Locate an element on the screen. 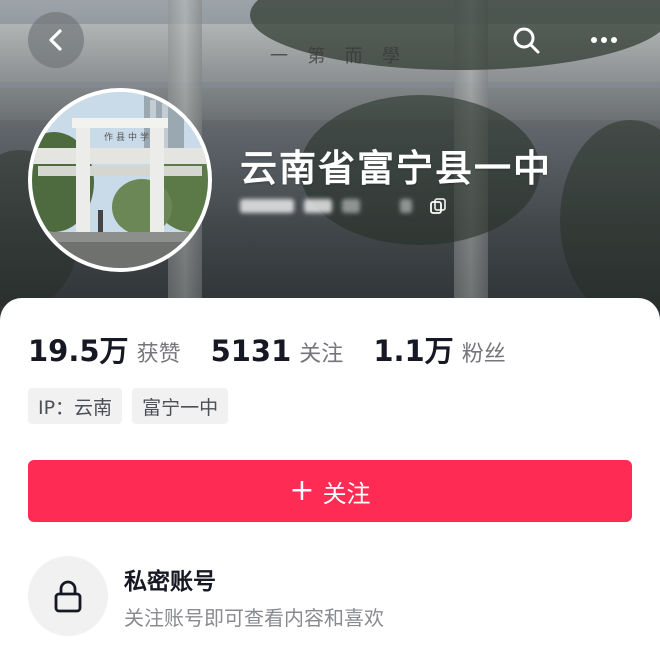 The height and width of the screenshot is (670, 660). follow-button: + 关注 is located at coordinates (330, 491).